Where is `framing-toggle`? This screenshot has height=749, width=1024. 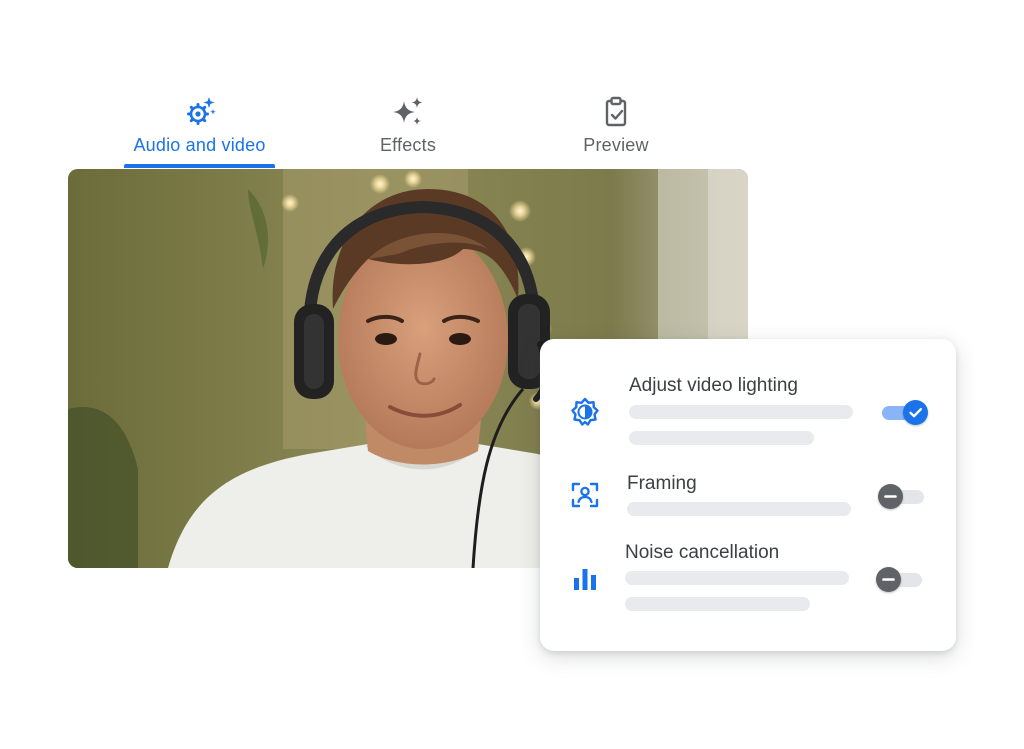
framing-toggle is located at coordinates (903, 496).